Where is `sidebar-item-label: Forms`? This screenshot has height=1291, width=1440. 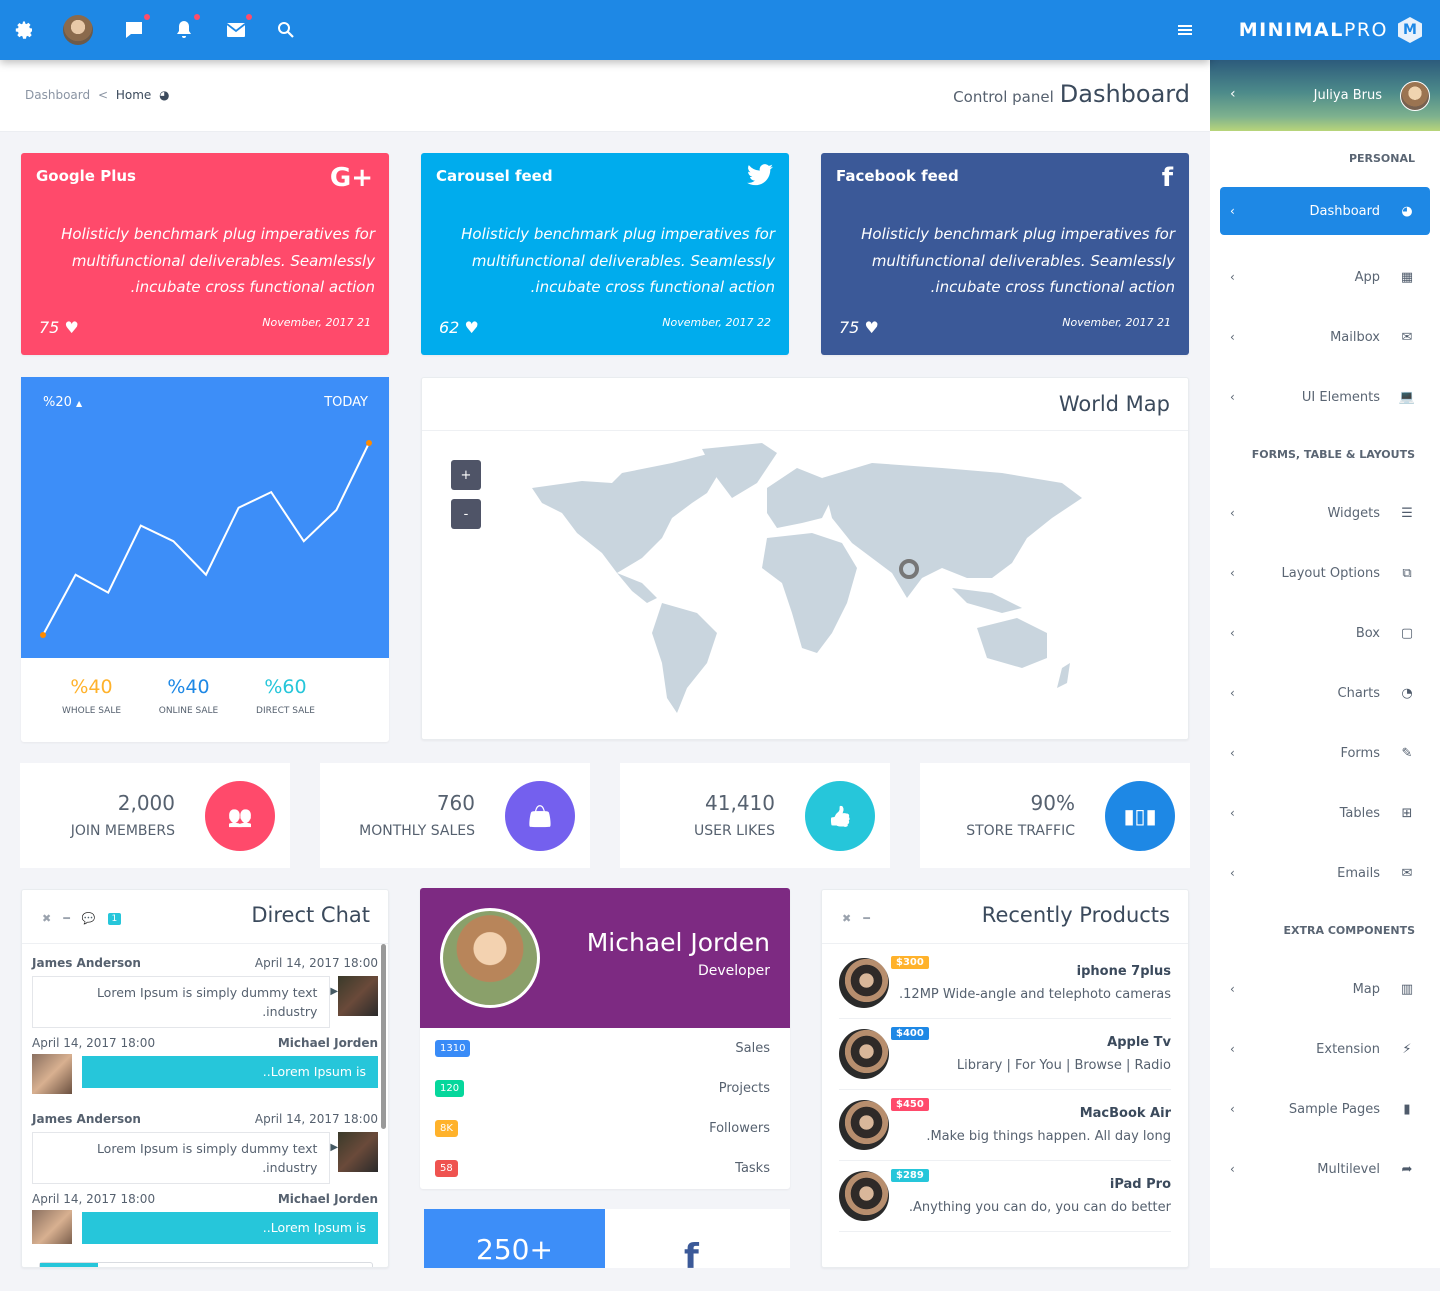 sidebar-item-label: Forms is located at coordinates (1360, 753).